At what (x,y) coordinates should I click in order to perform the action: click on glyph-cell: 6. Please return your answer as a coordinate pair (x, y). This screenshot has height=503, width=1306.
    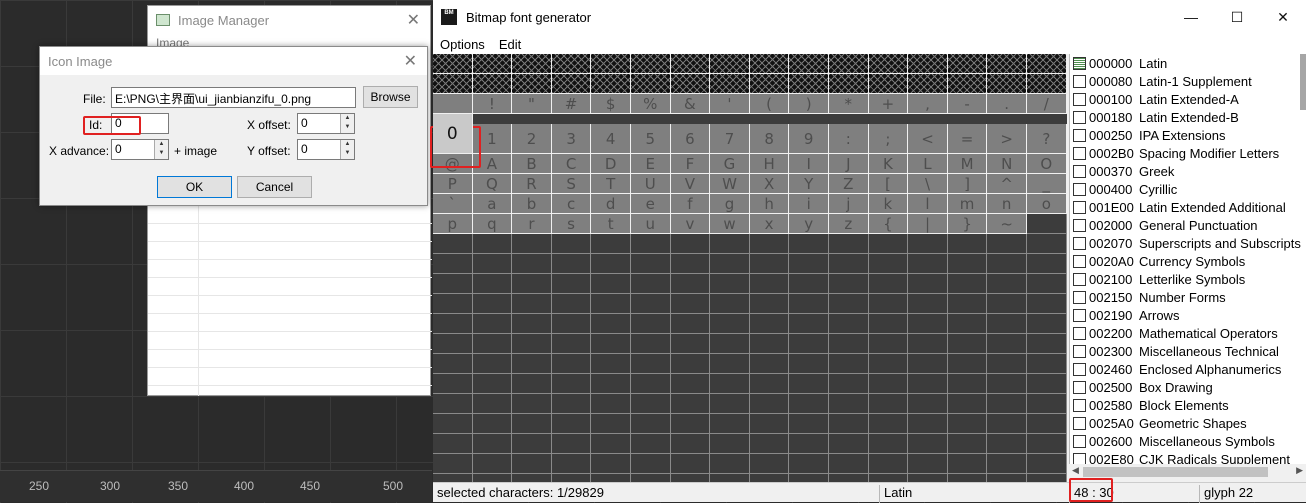
    Looking at the image, I should click on (690, 139).